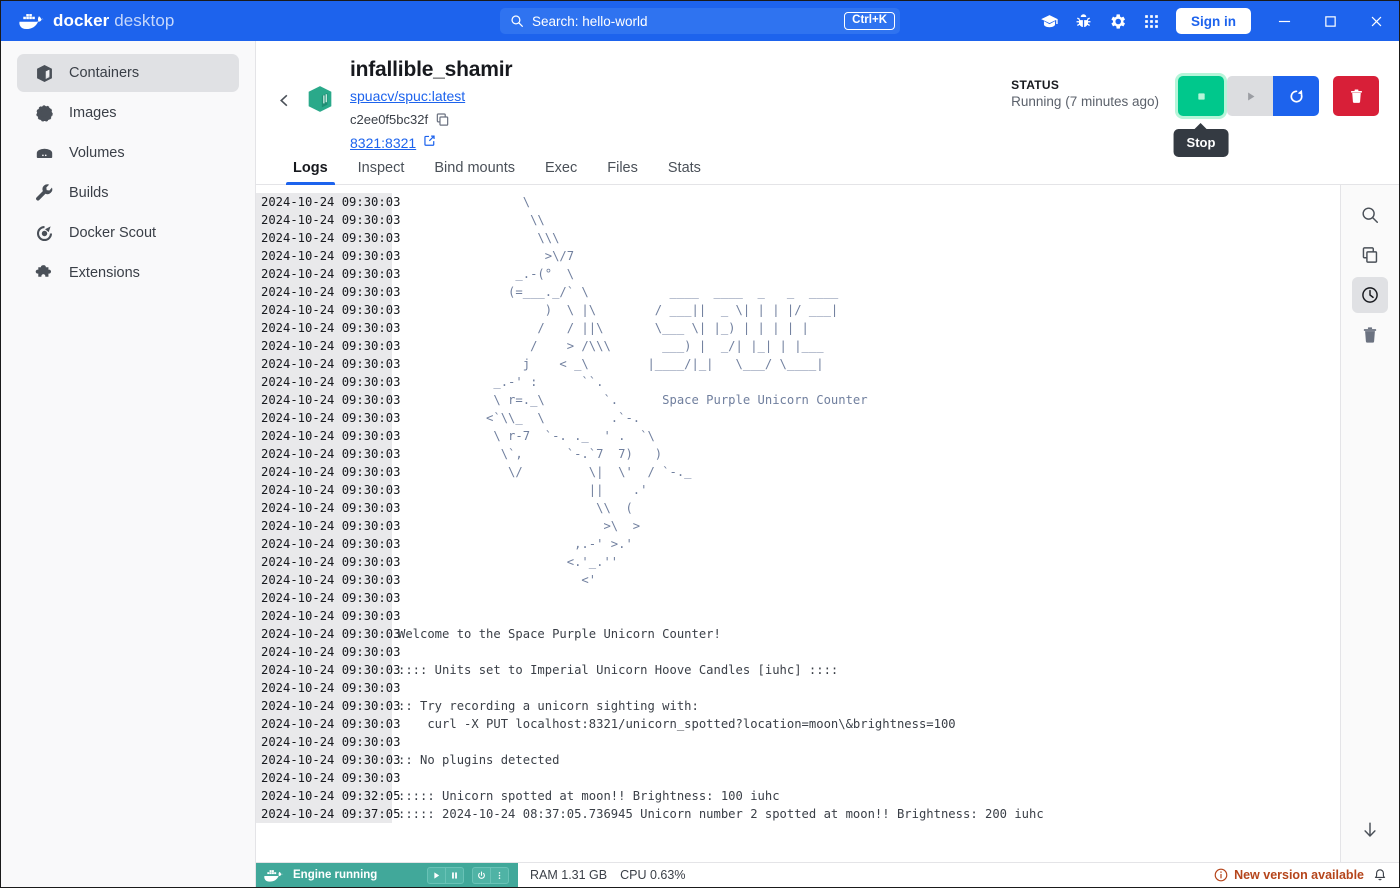  What do you see at coordinates (519, 526) in the screenshot?
I see `log-message: >\ >` at bounding box center [519, 526].